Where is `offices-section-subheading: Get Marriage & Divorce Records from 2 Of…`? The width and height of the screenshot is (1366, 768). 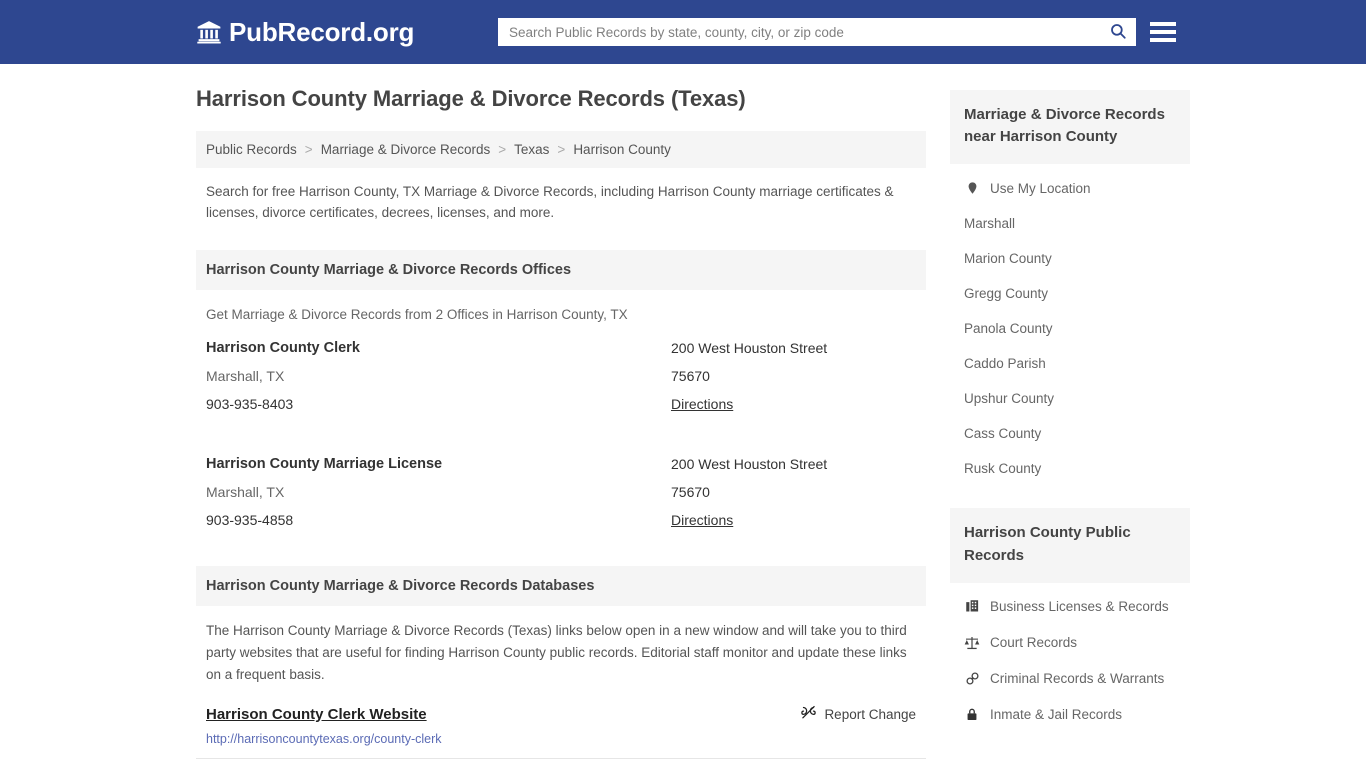 offices-section-subheading: Get Marriage & Divorce Records from 2 Of… is located at coordinates (417, 314).